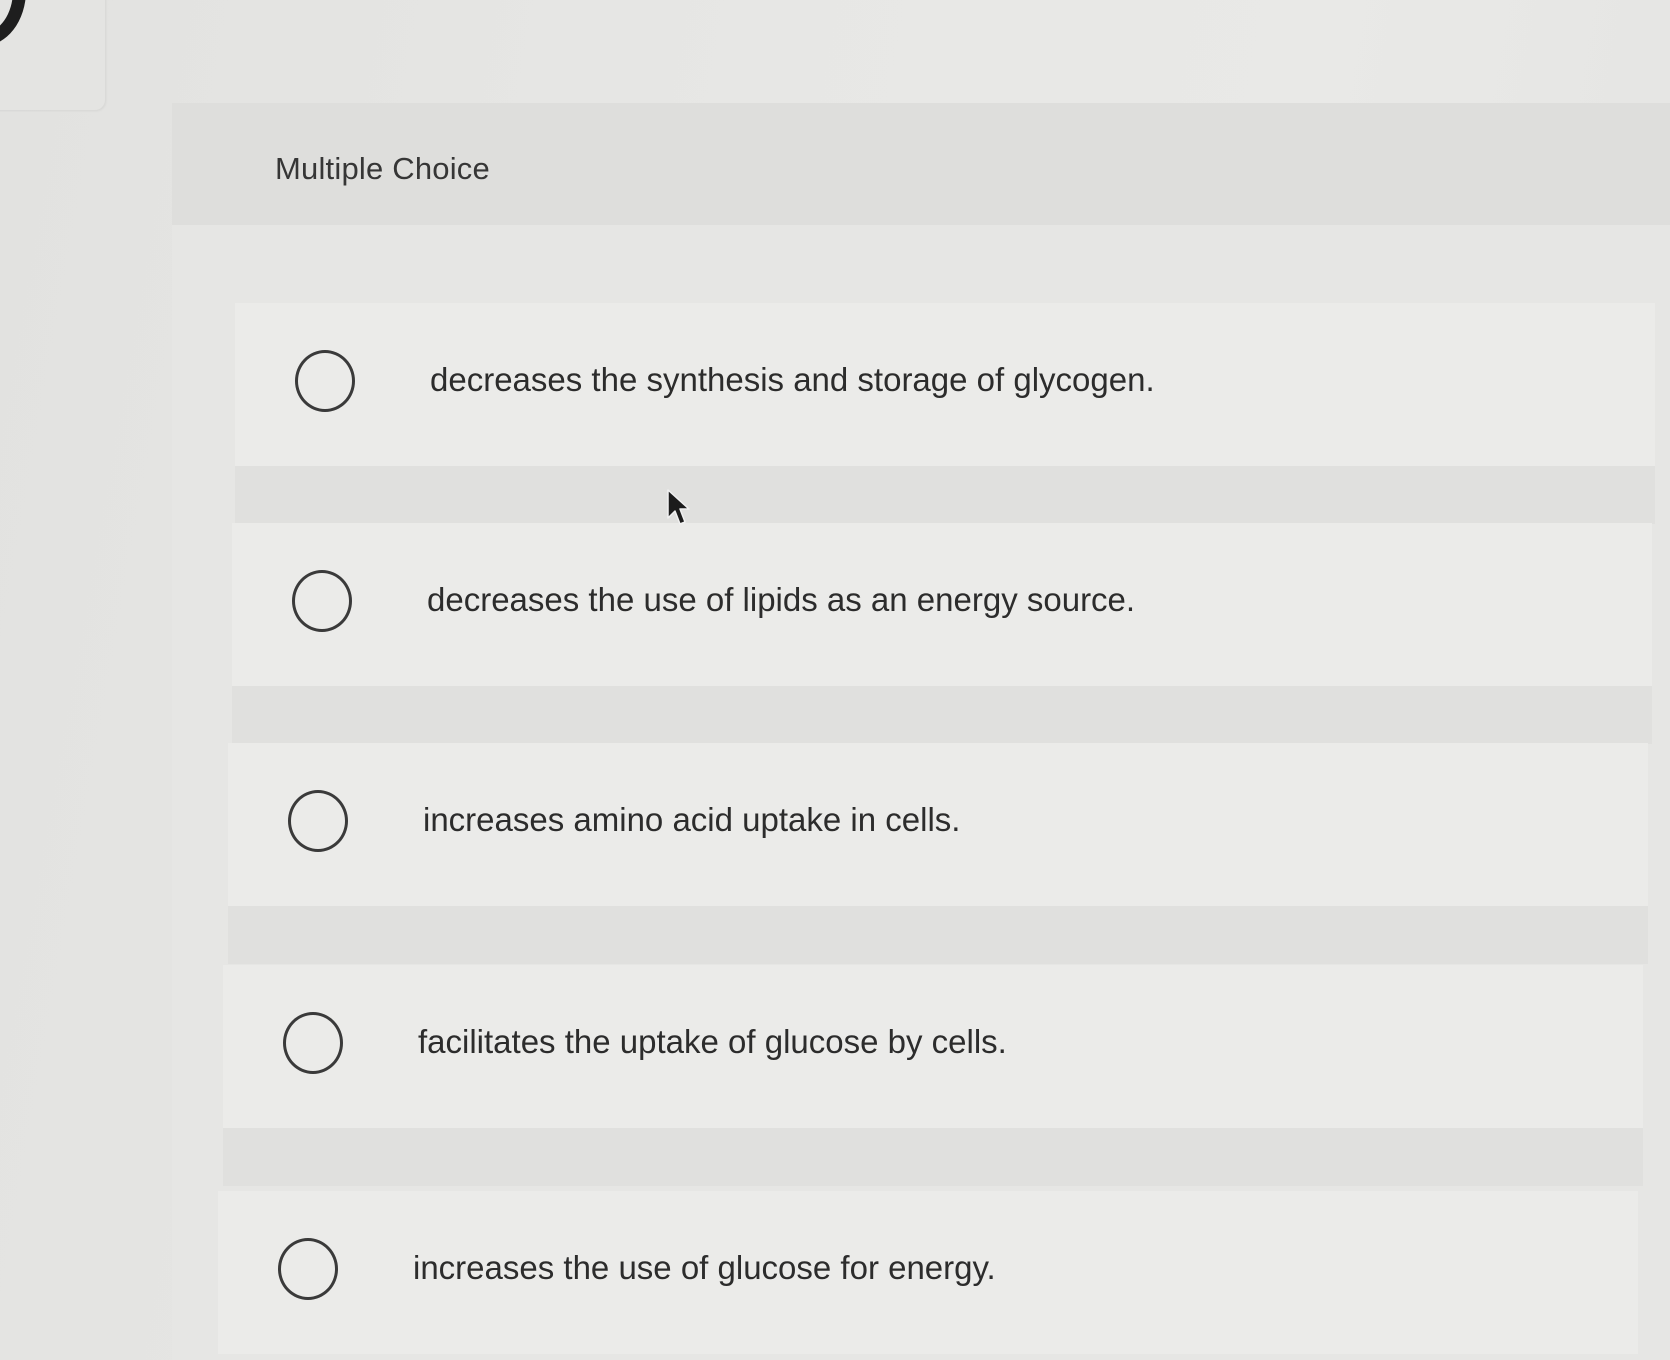 The width and height of the screenshot is (1670, 1360). Describe the element at coordinates (704, 1267) in the screenshot. I see `answer-option-label: increases the use of glucose for energy.` at that location.